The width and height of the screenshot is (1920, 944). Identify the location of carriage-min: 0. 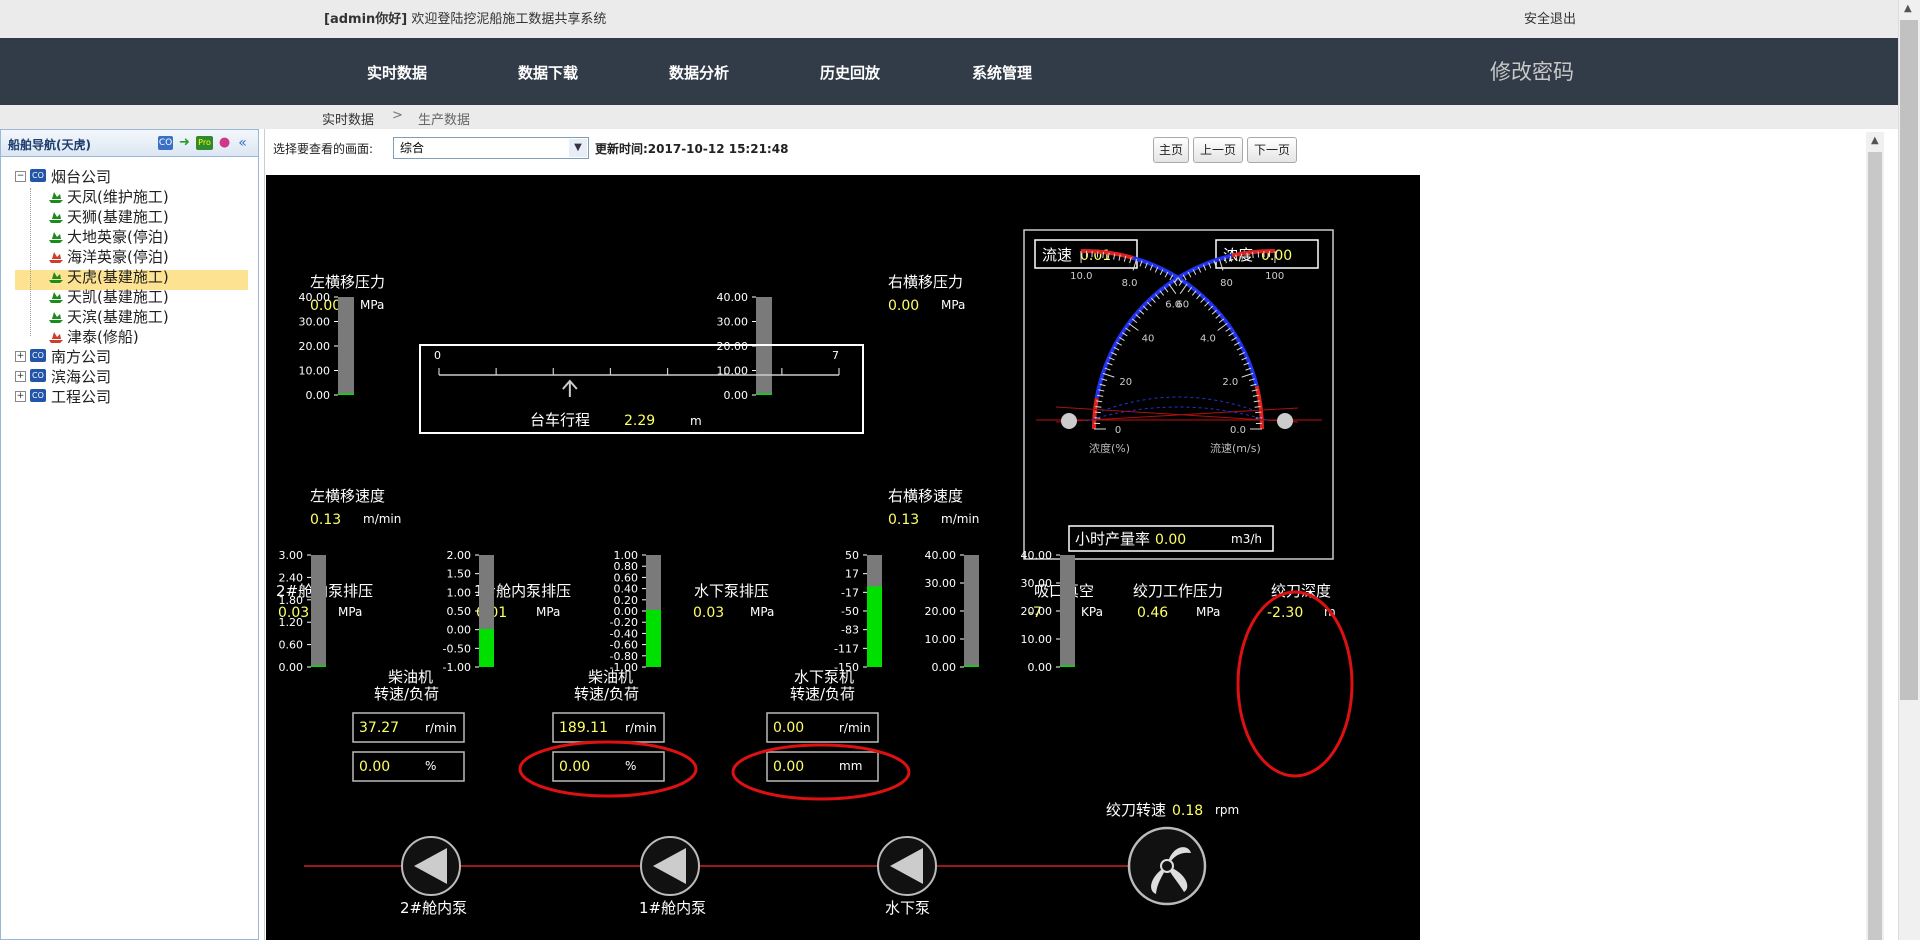
(437, 355).